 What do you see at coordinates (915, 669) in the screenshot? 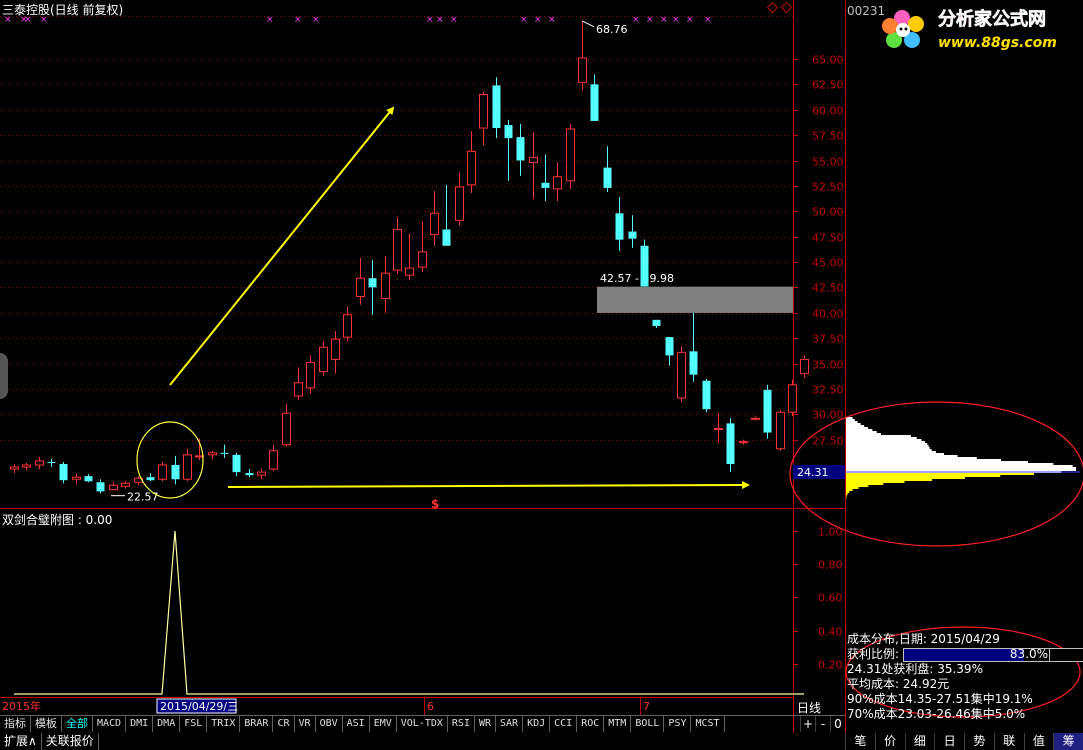
I see `profit-at-price: 24.31处获利盘: 35.39%` at bounding box center [915, 669].